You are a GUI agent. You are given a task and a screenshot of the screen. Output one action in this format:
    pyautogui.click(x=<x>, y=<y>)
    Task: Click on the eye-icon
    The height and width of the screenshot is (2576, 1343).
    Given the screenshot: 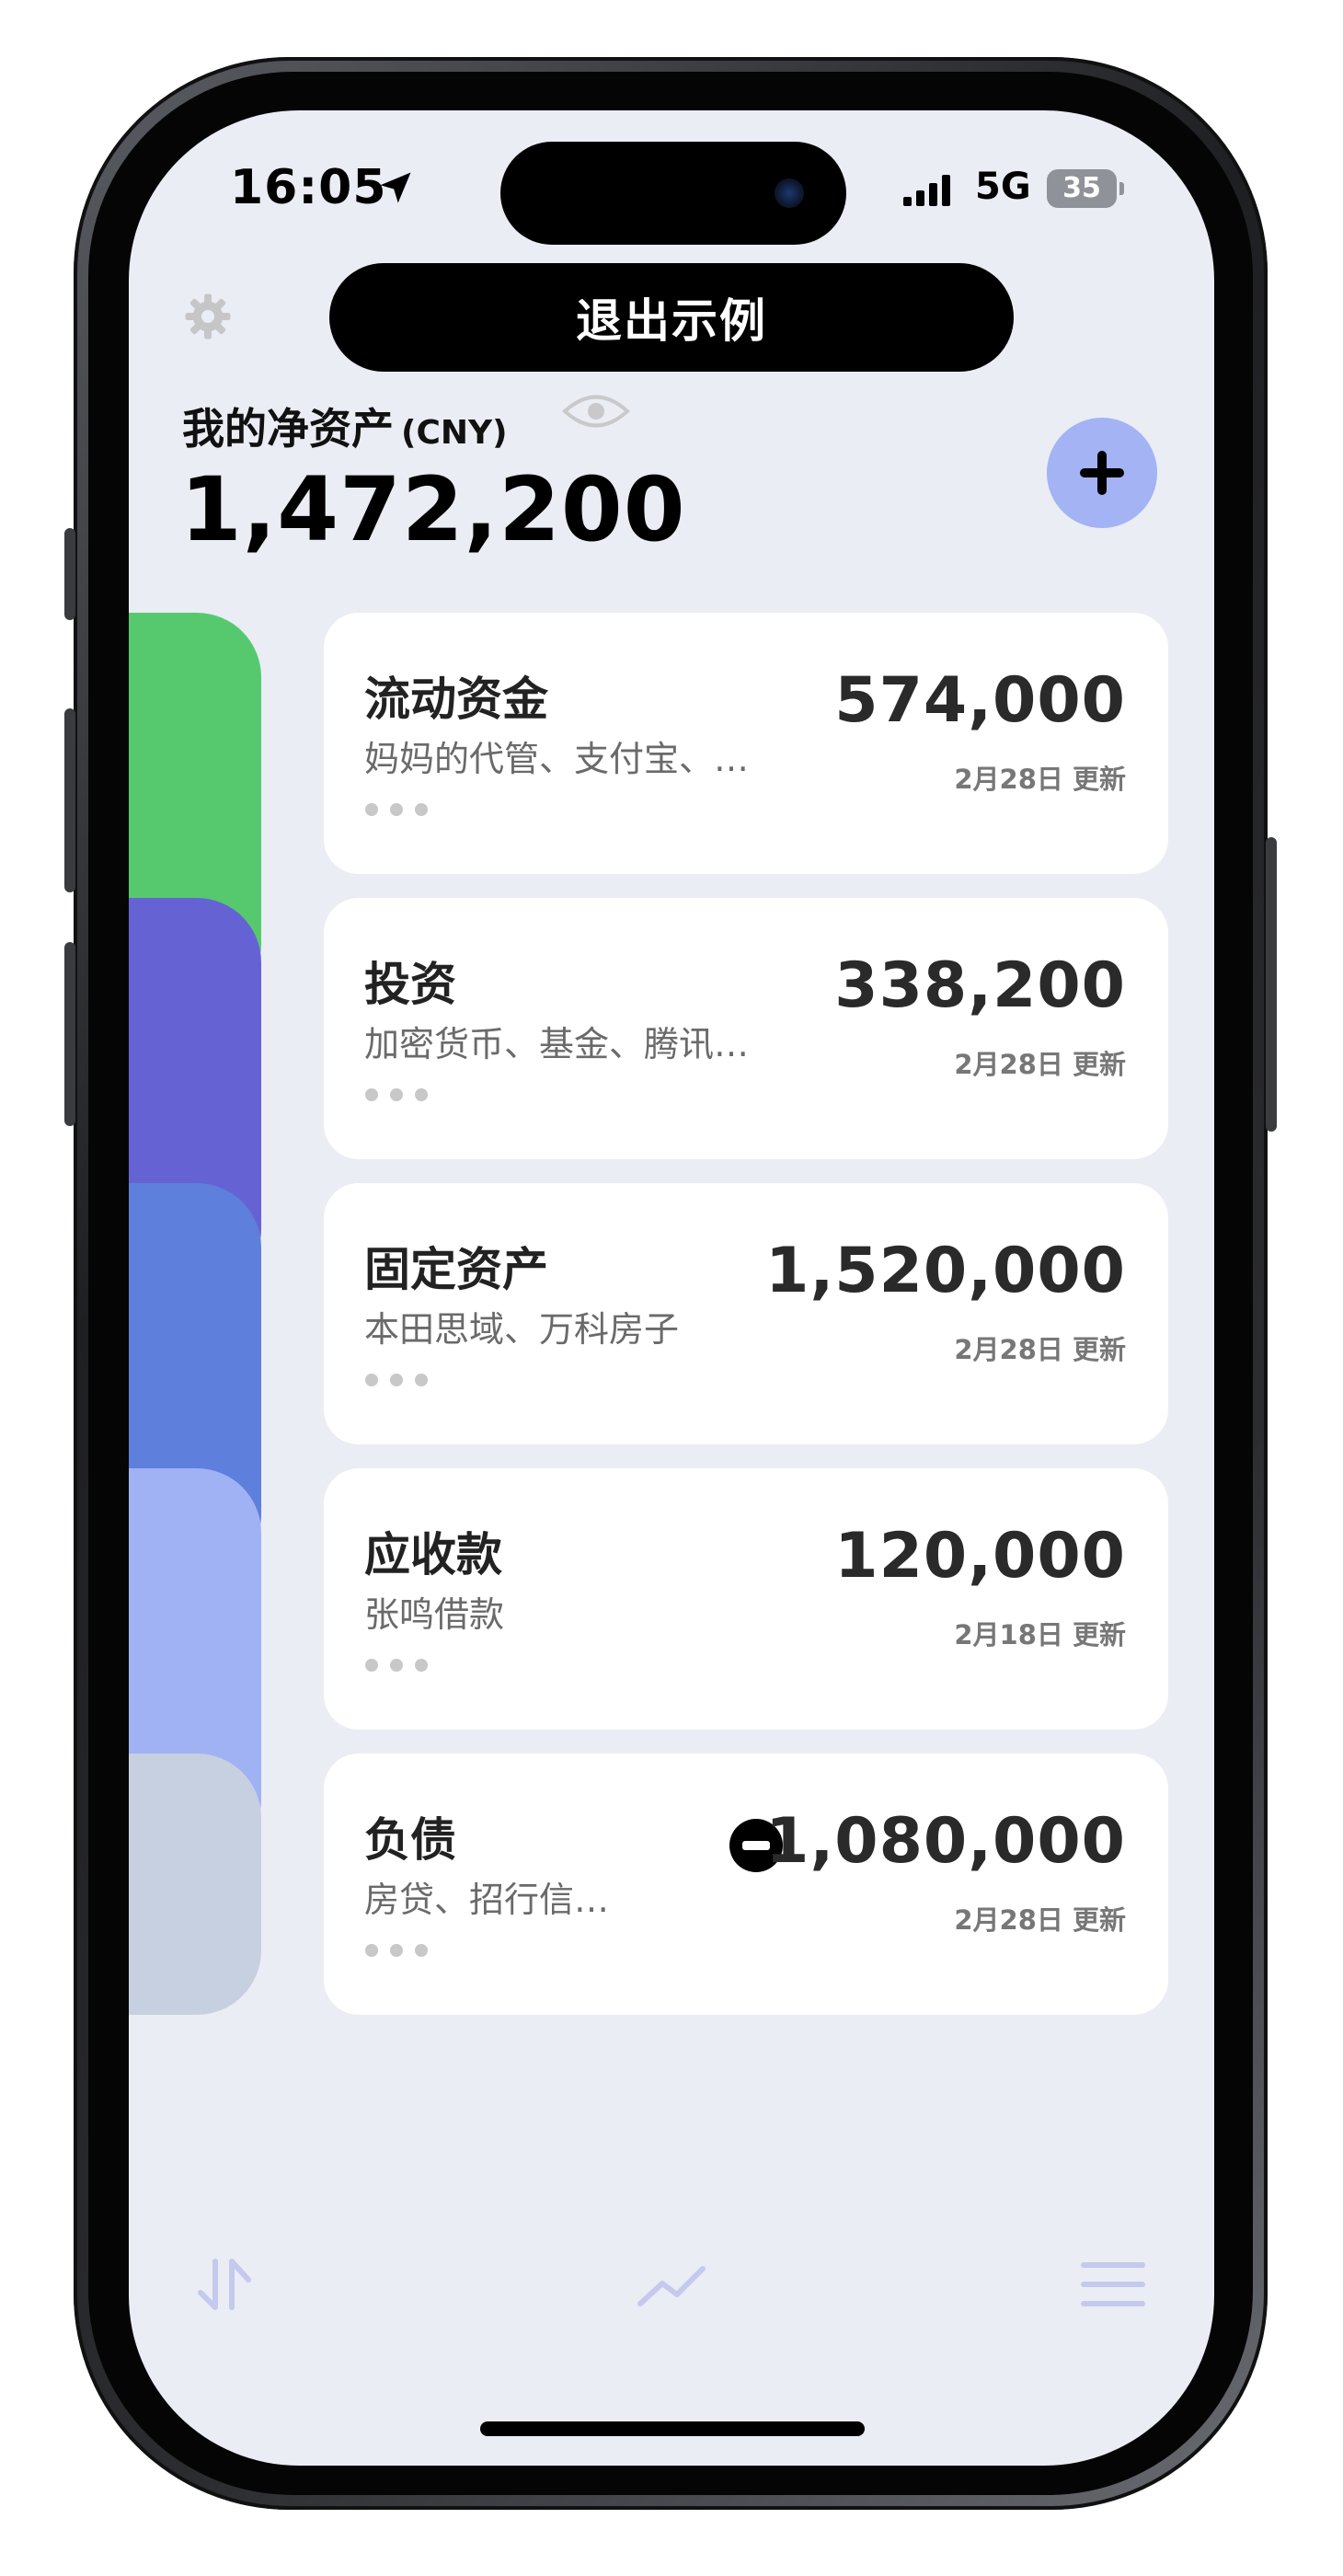 What is the action you would take?
    pyautogui.click(x=596, y=411)
    